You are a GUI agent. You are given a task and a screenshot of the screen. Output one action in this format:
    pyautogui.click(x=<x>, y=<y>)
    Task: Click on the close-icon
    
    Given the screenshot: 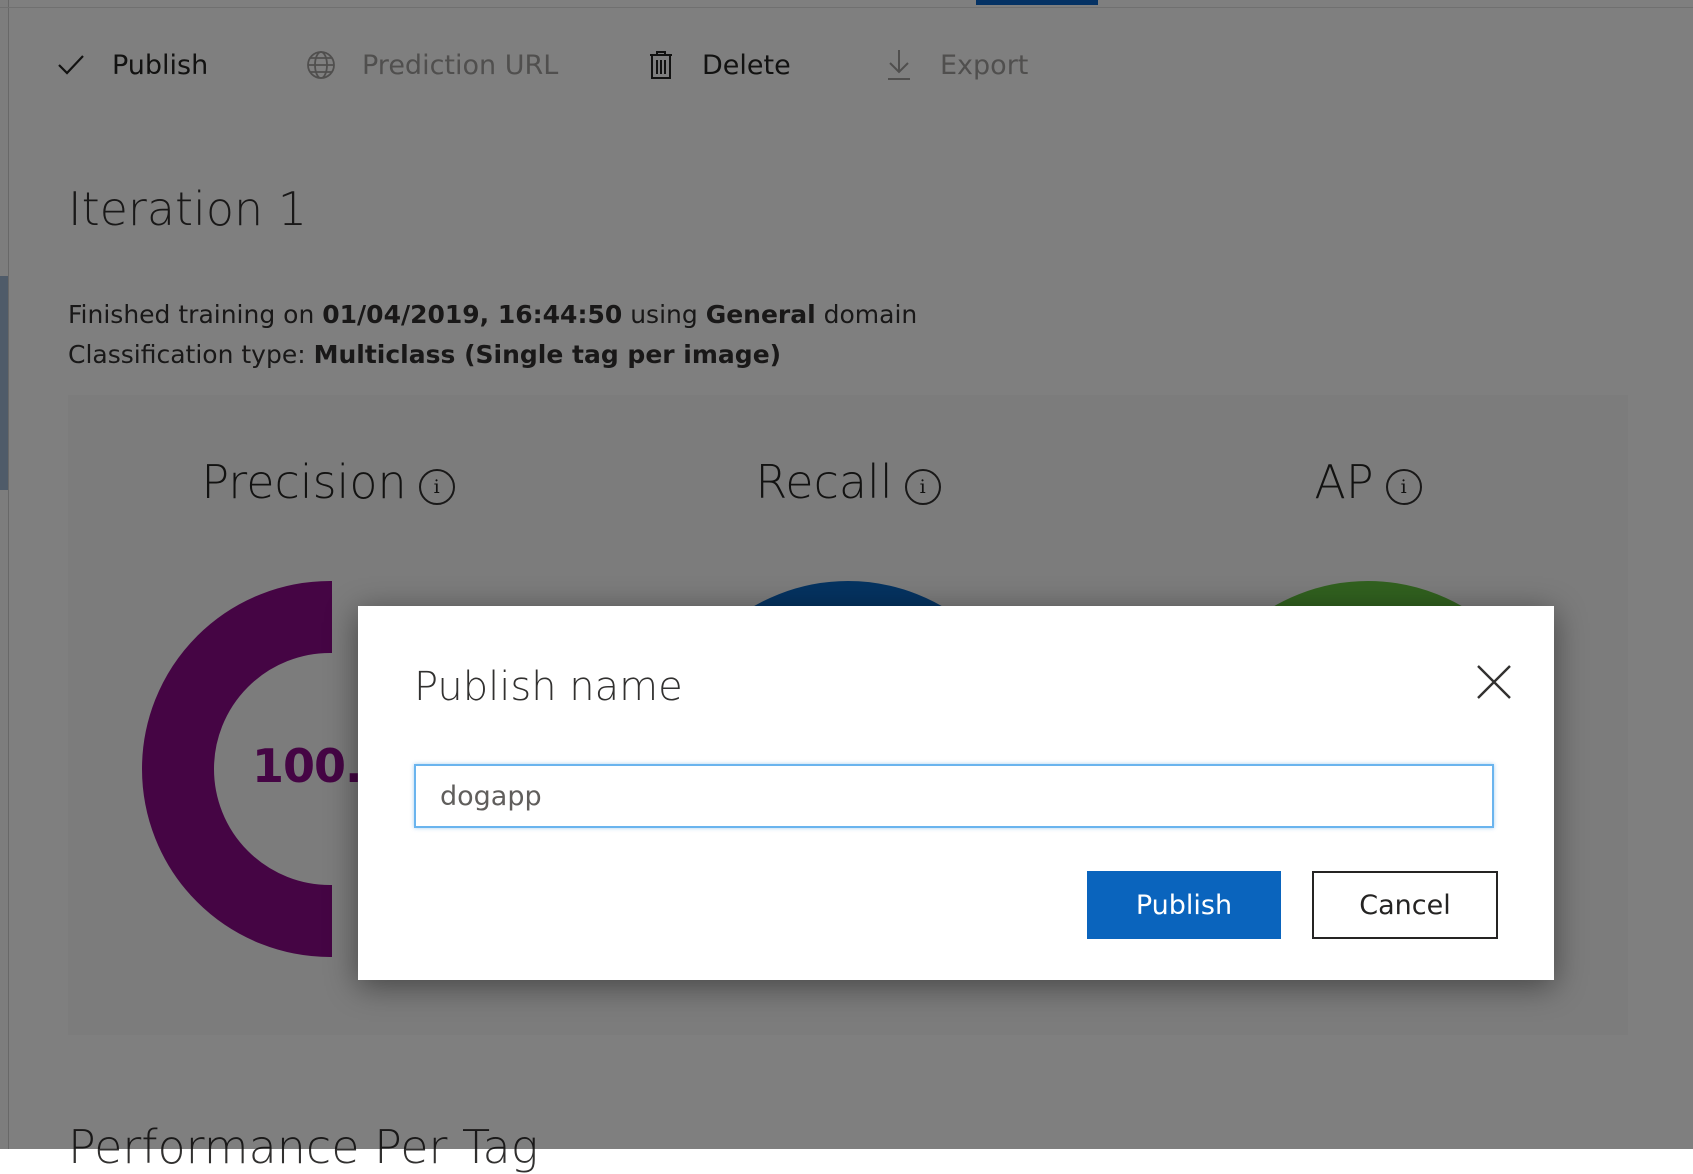 What is the action you would take?
    pyautogui.click(x=1494, y=682)
    